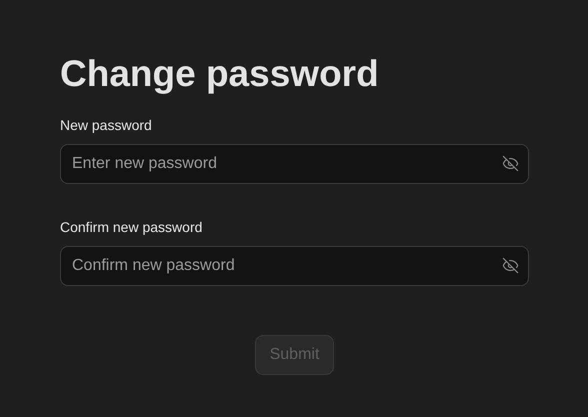 The width and height of the screenshot is (588, 417). I want to click on password-field: Confirm new password, so click(294, 266).